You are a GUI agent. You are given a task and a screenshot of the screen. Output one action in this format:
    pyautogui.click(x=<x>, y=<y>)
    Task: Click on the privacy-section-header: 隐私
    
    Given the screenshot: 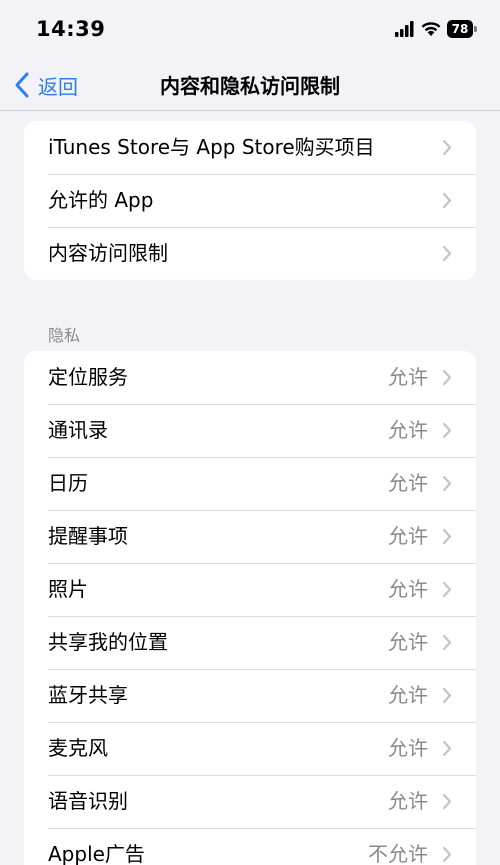 What is the action you would take?
    pyautogui.click(x=64, y=335)
    